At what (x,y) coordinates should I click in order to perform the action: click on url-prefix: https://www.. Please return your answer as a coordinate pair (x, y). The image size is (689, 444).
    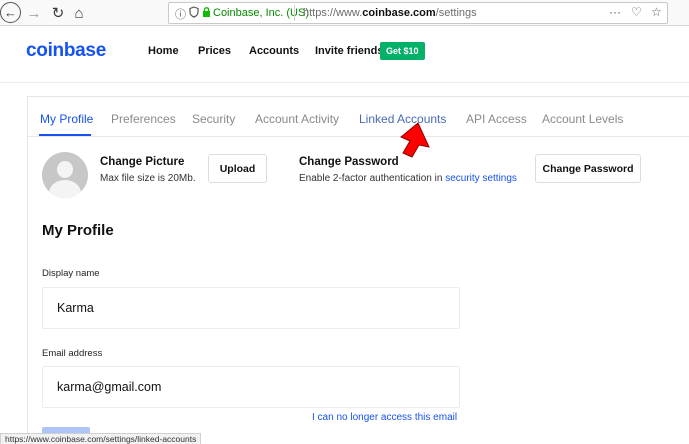
    Looking at the image, I should click on (333, 13).